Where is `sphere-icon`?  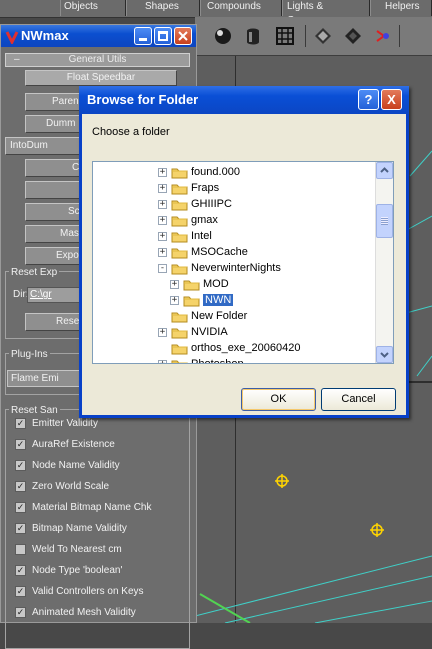 sphere-icon is located at coordinates (223, 36).